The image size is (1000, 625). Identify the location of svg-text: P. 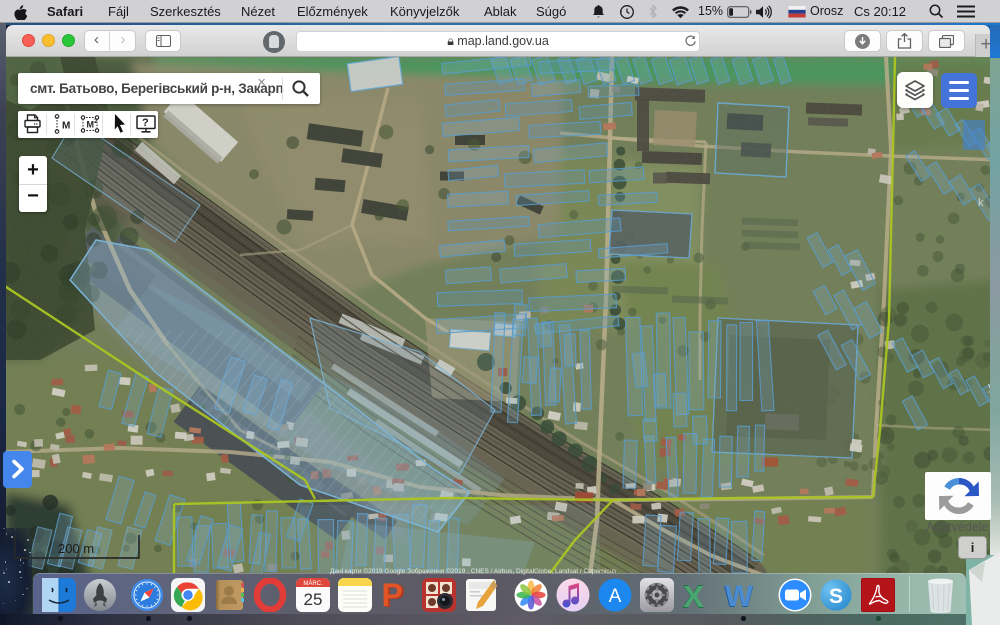
(392, 595).